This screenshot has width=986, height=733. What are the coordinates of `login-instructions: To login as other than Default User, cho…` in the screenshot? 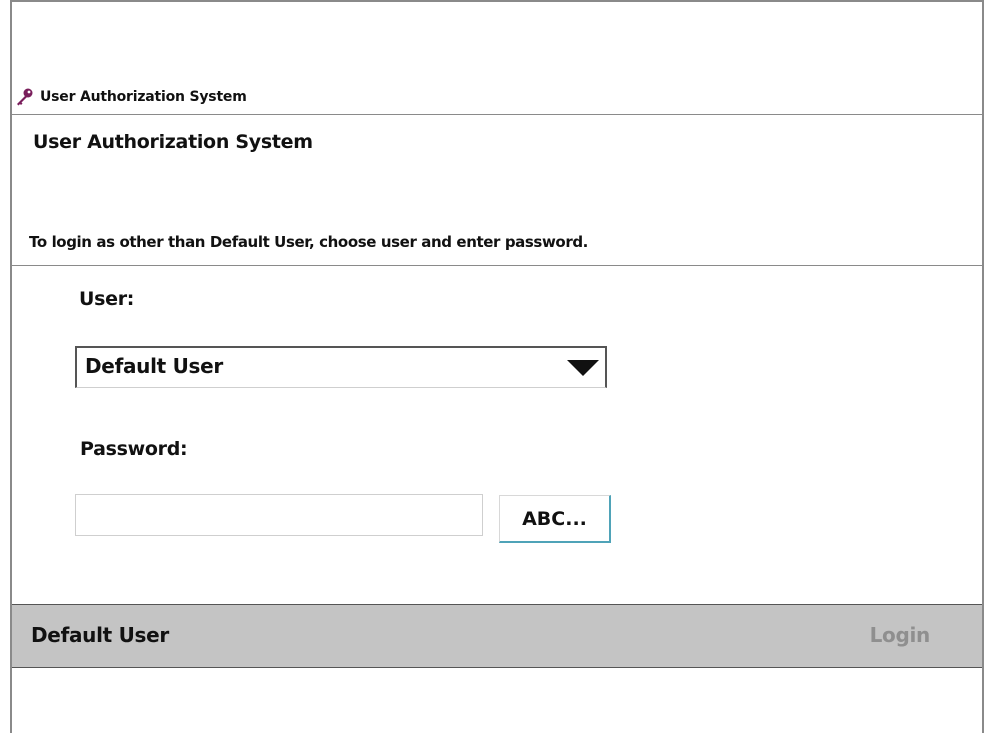 It's located at (308, 242).